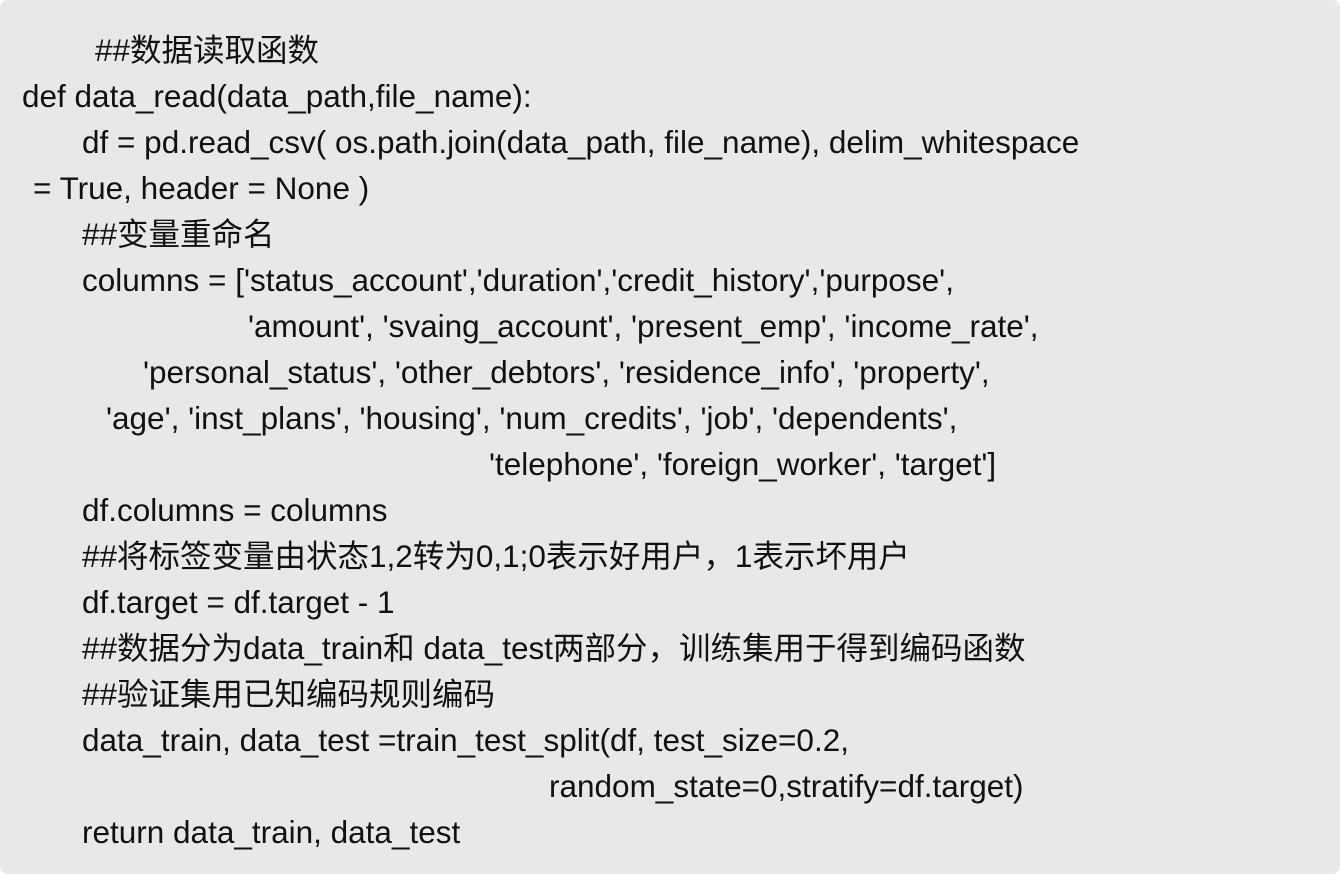  I want to click on code-line: return data_train, data_test, so click(271, 832).